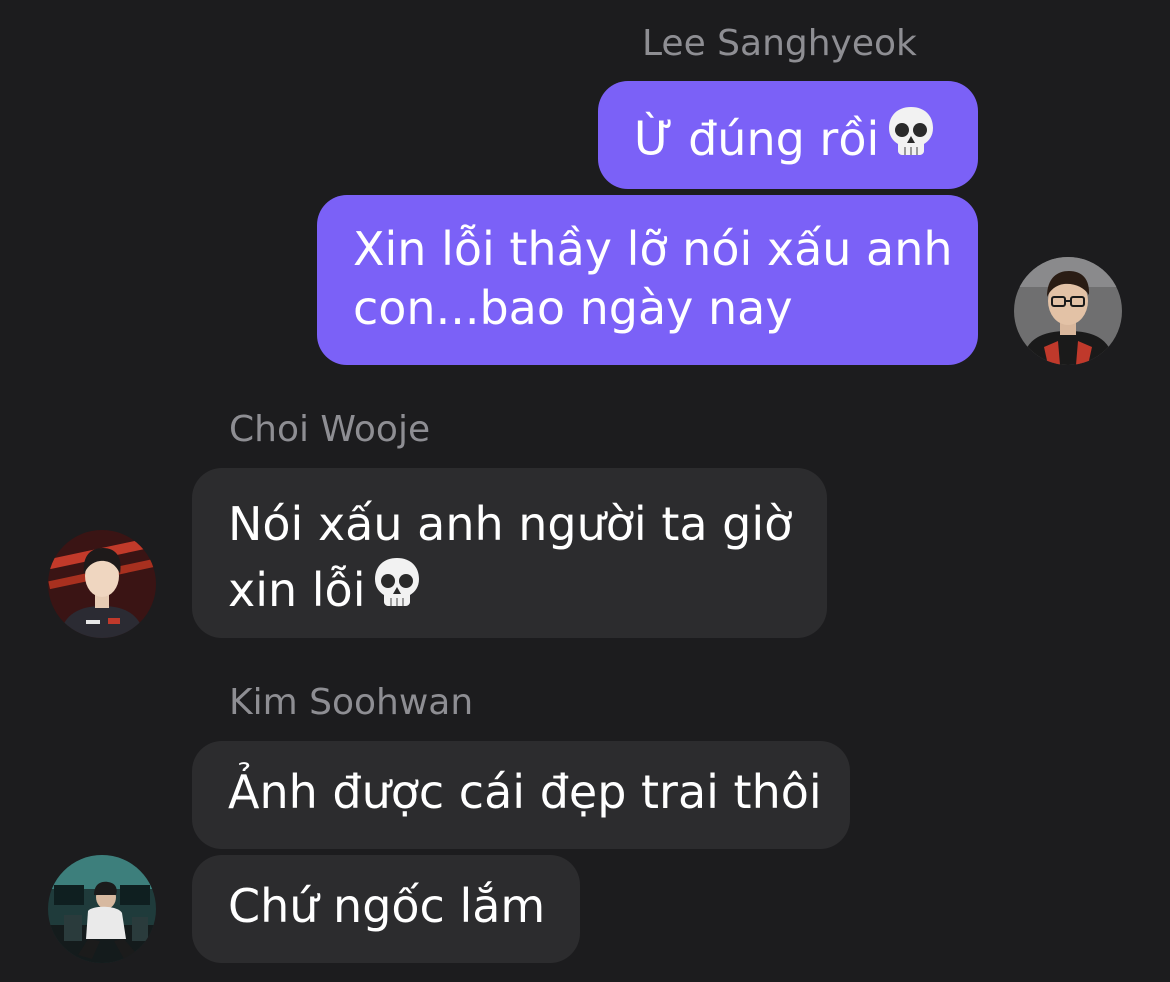 This screenshot has height=982, width=1170. Describe the element at coordinates (573, 308) in the screenshot. I see `message-text-line: con...bao ngày nay` at that location.